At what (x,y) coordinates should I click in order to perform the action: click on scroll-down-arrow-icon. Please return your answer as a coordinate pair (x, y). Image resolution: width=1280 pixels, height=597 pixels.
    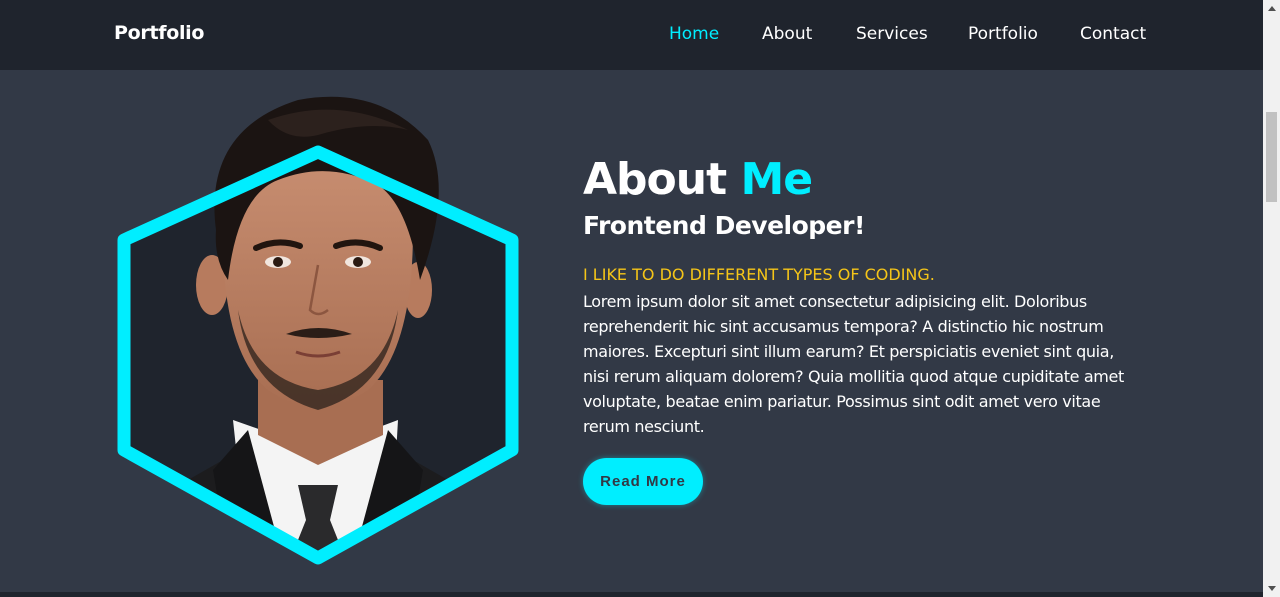
    Looking at the image, I should click on (1271, 588).